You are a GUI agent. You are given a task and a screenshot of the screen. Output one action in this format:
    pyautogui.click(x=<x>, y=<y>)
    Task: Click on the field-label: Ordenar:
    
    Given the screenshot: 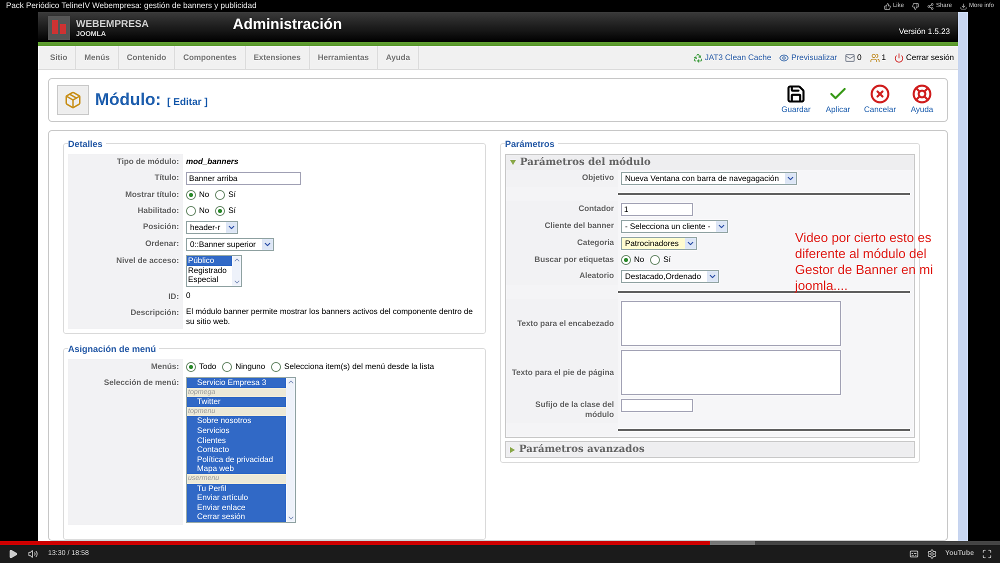 What is the action you would take?
    pyautogui.click(x=162, y=244)
    